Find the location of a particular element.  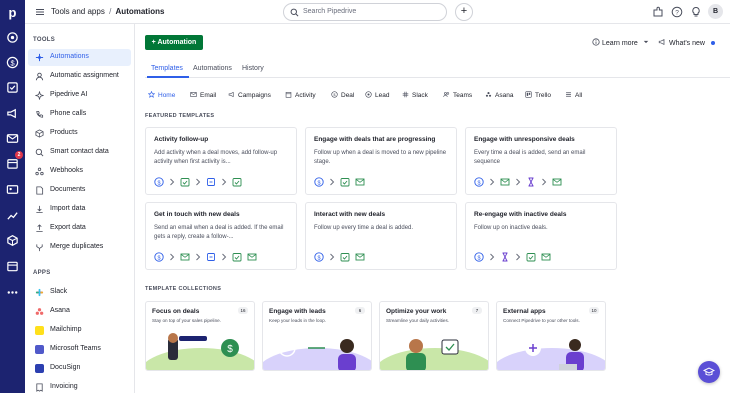

sidebar-item-phone-calls: Phone calls is located at coordinates (79, 114).